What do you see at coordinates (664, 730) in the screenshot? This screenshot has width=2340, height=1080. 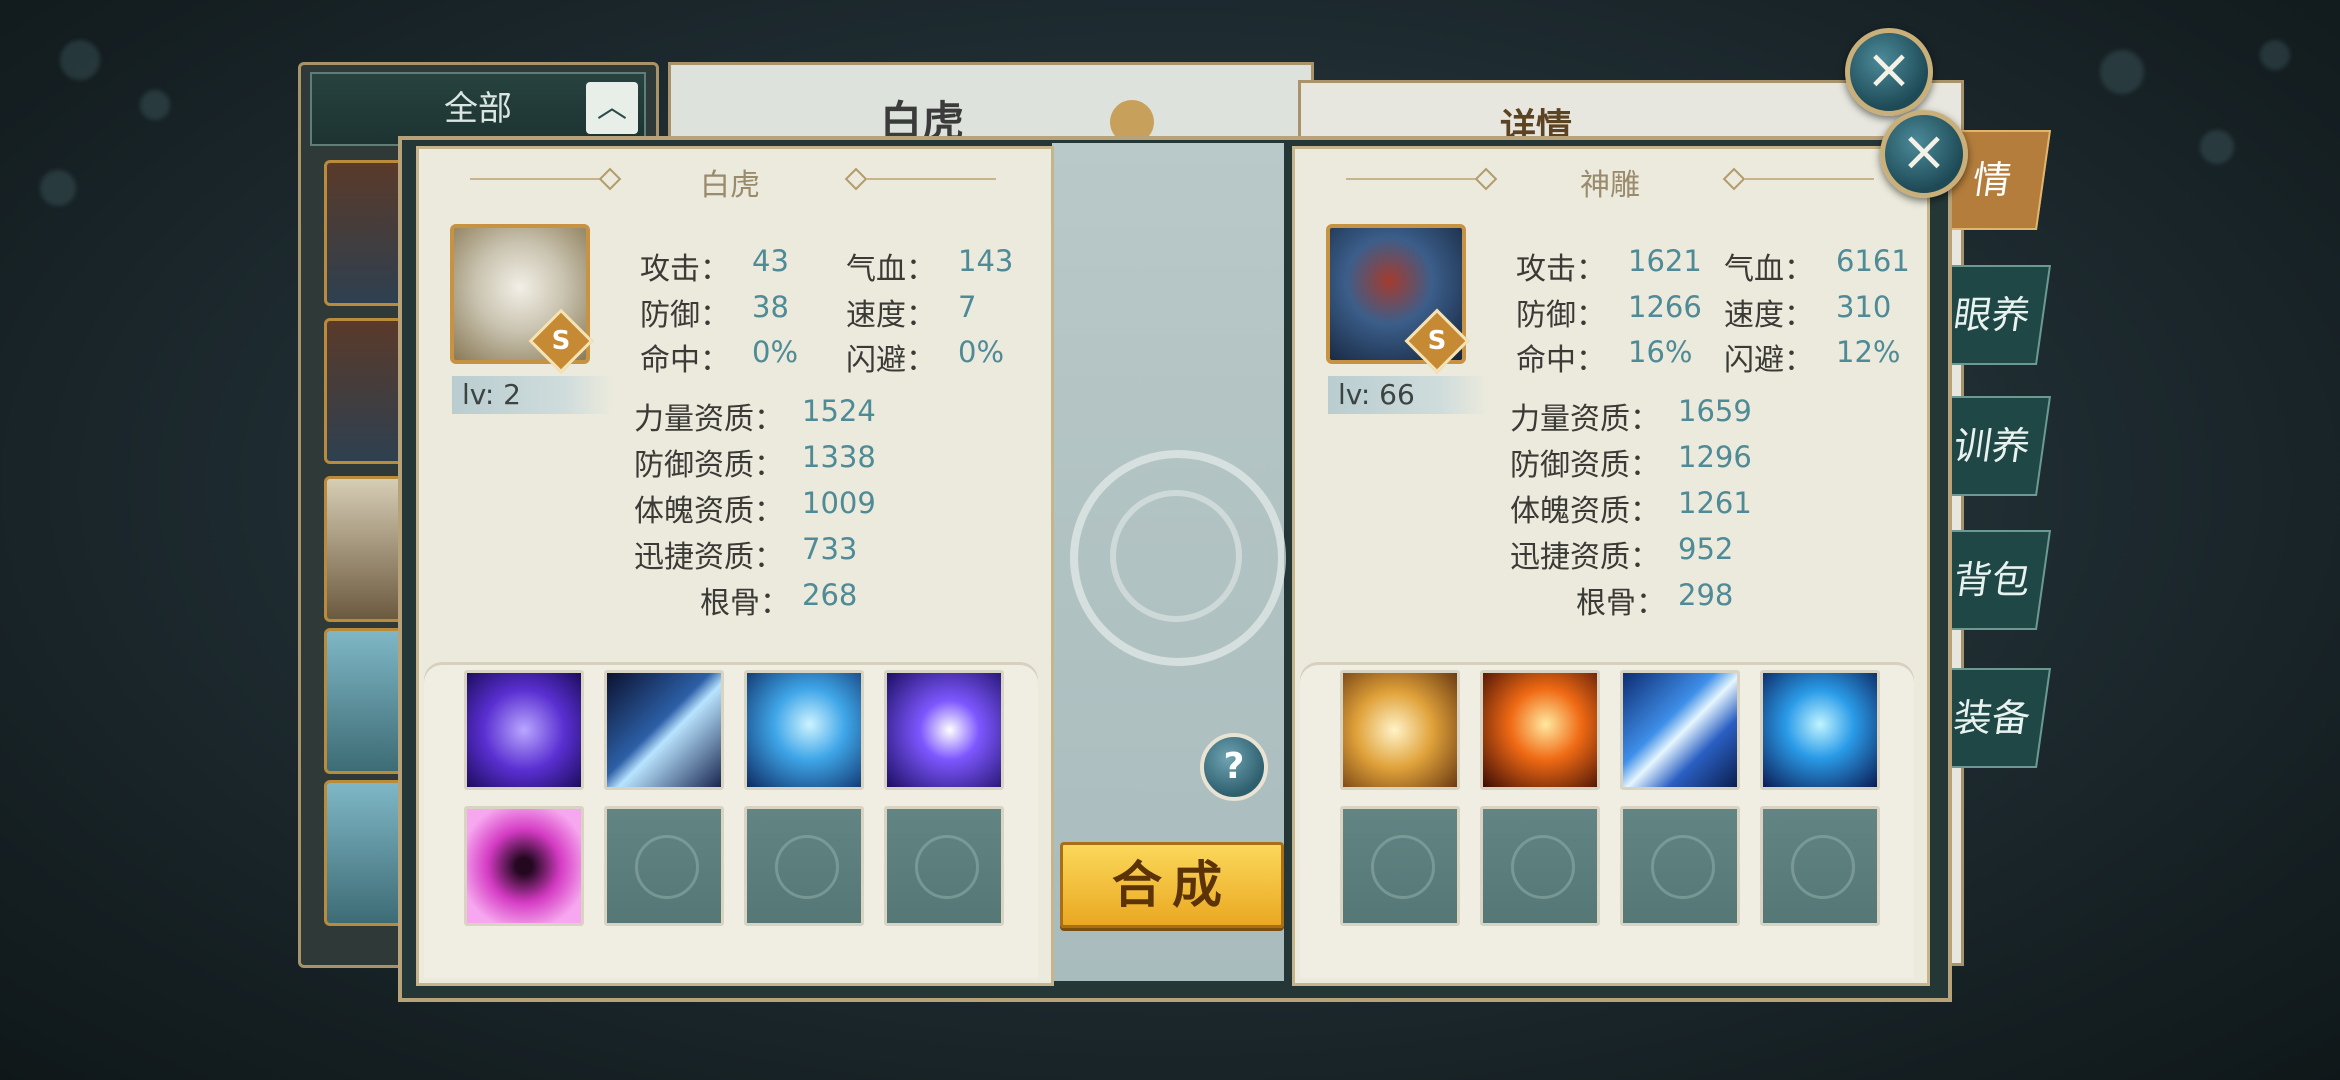 I see `claw-slash-skill-icon` at bounding box center [664, 730].